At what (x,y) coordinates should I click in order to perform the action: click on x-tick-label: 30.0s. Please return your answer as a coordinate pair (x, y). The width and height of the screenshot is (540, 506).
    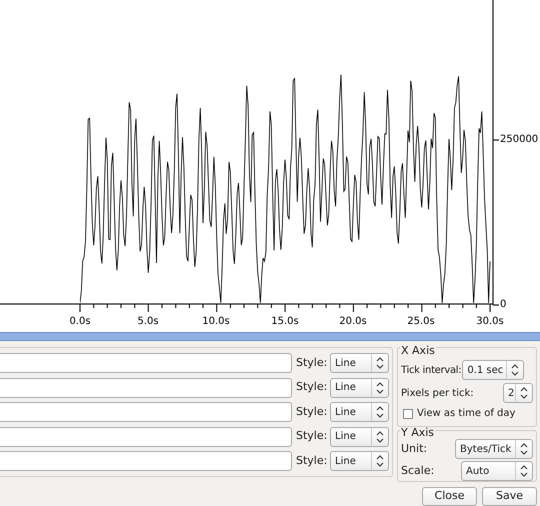
    Looking at the image, I should click on (490, 322).